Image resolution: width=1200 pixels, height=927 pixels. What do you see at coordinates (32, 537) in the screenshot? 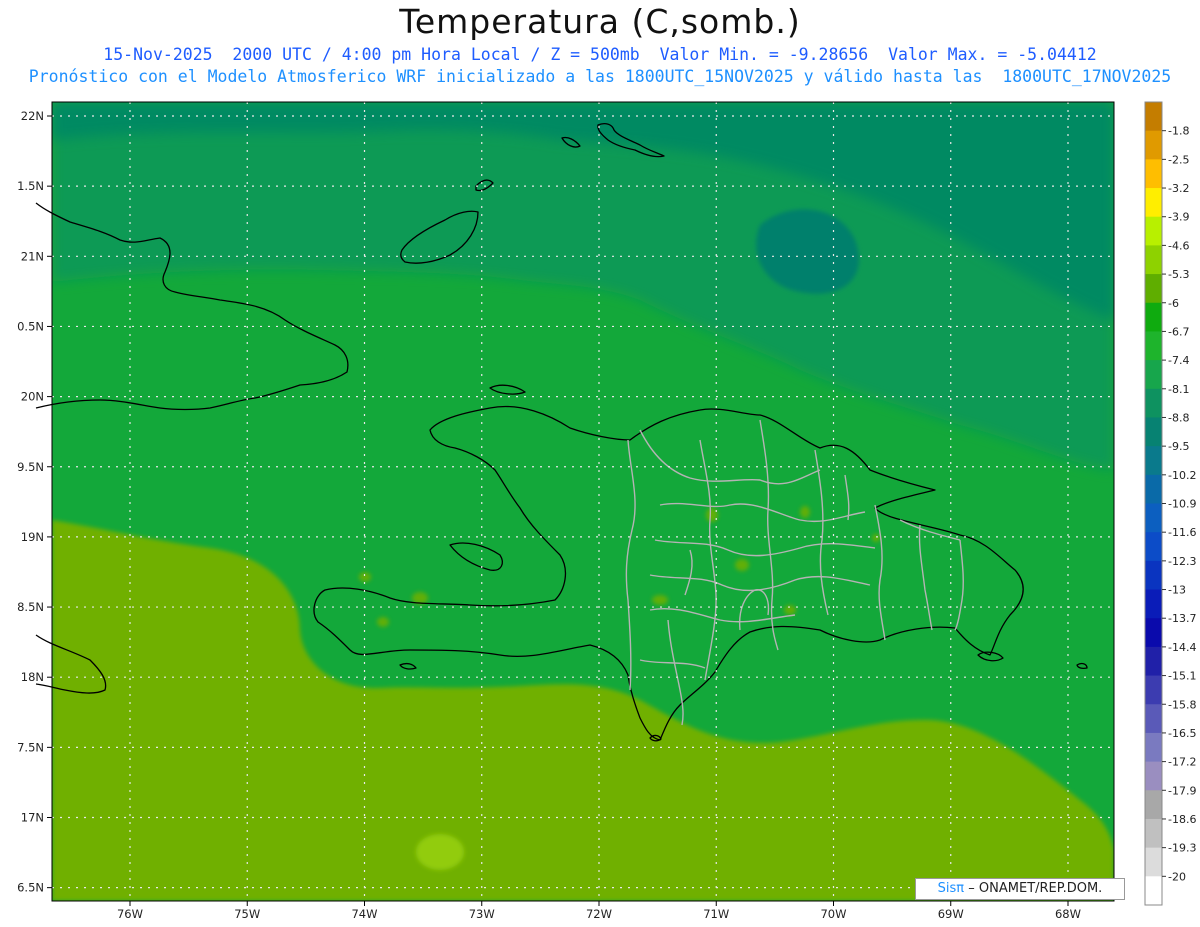
I see `lat-label: 19N` at bounding box center [32, 537].